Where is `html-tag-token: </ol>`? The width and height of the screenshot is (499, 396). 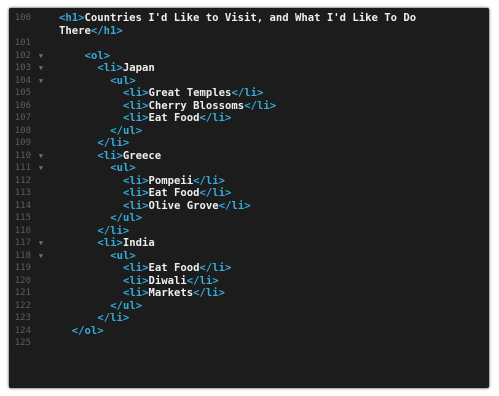 html-tag-token: </ol> is located at coordinates (87, 330).